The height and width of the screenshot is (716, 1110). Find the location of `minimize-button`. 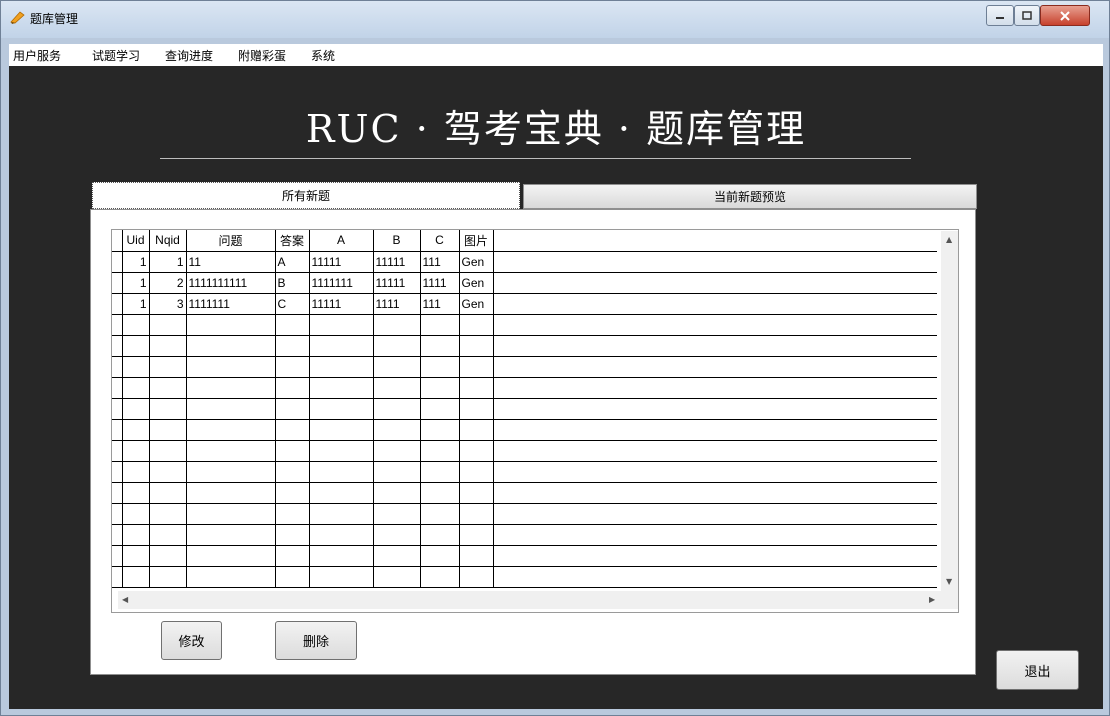

minimize-button is located at coordinates (1000, 15).